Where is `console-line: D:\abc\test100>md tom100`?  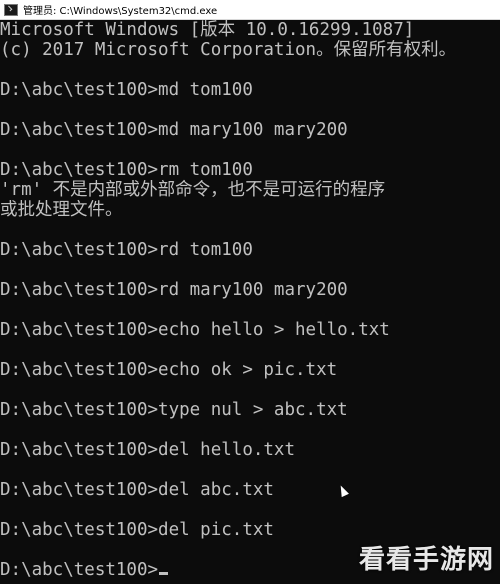
console-line: D:\abc\test100>md tom100 is located at coordinates (126, 90).